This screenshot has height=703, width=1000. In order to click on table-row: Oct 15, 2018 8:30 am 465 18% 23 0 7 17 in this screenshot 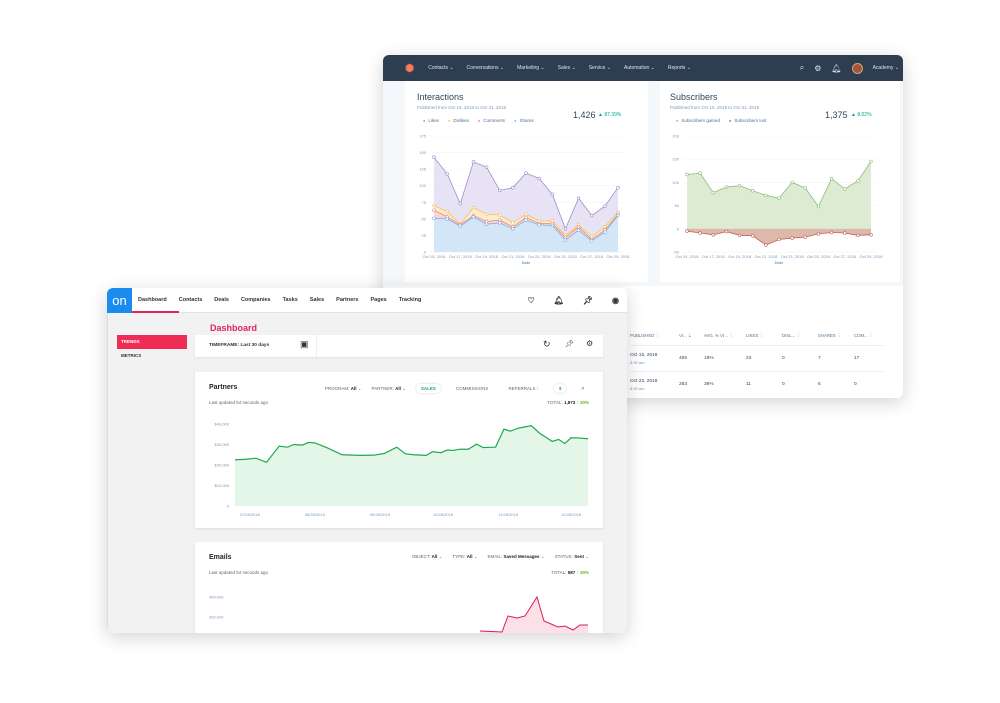, I will do `click(757, 358)`.